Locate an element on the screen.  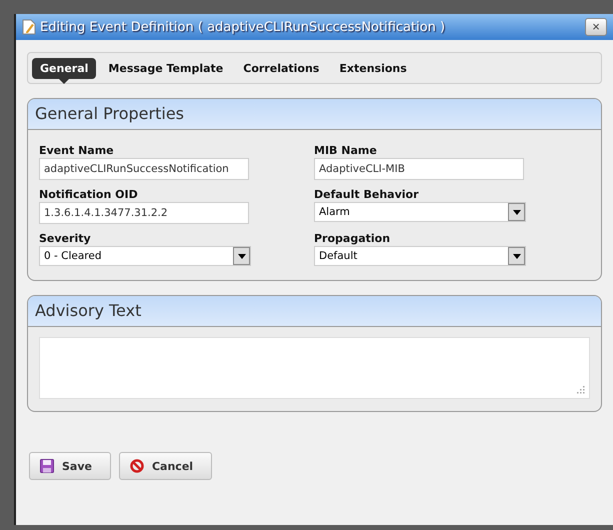
dropdown: 0 - Cleared is located at coordinates (145, 256).